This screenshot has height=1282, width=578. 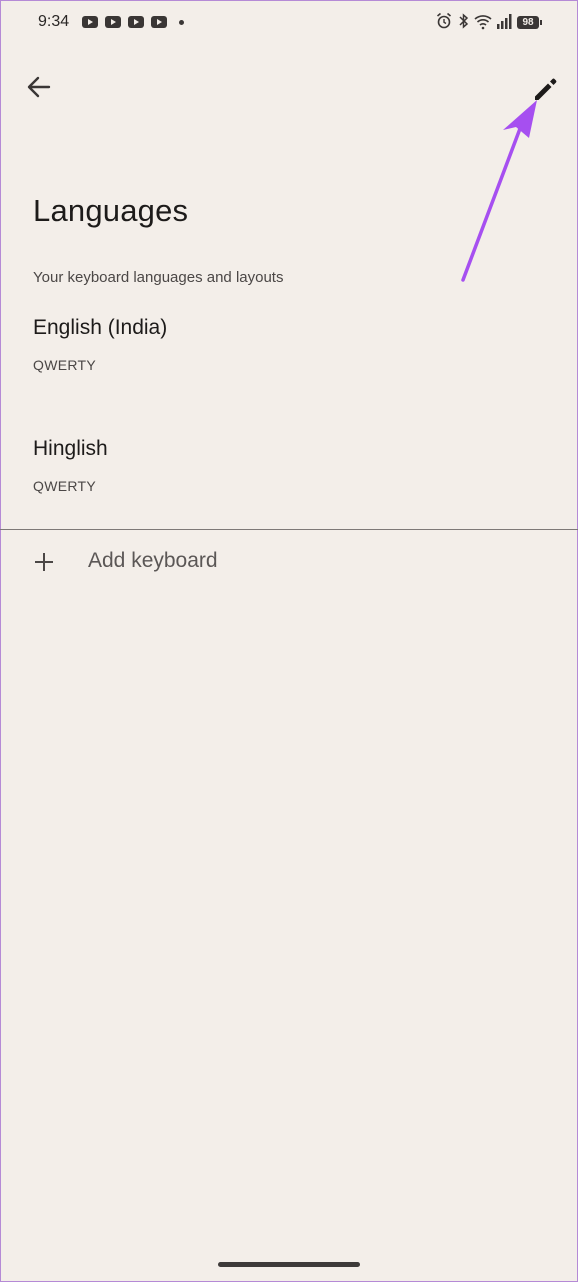 I want to click on language-item-hinglish: Hinglish QWERTY, so click(x=289, y=487).